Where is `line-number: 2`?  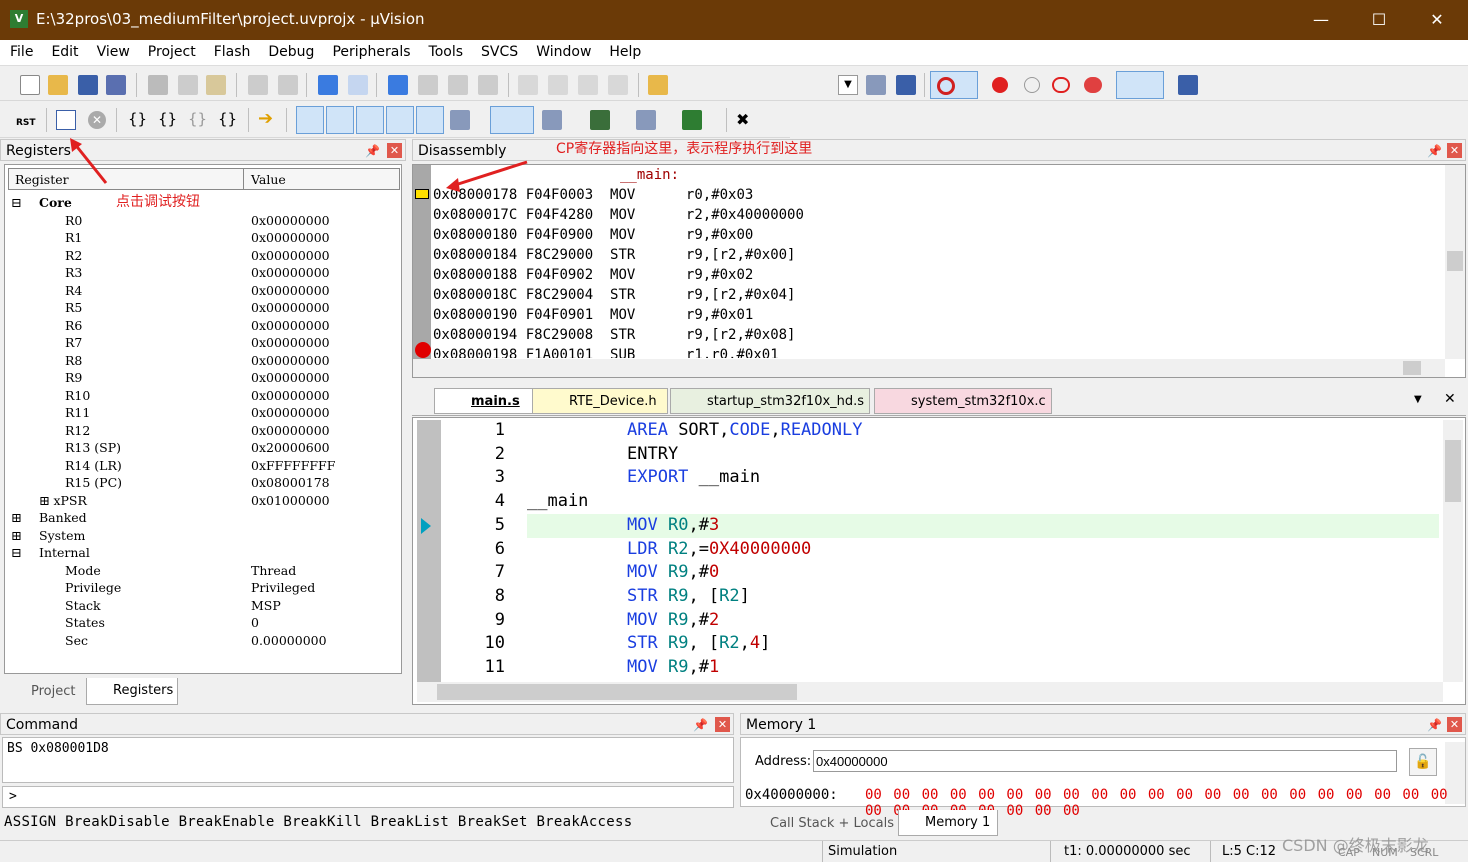
line-number: 2 is located at coordinates (499, 453).